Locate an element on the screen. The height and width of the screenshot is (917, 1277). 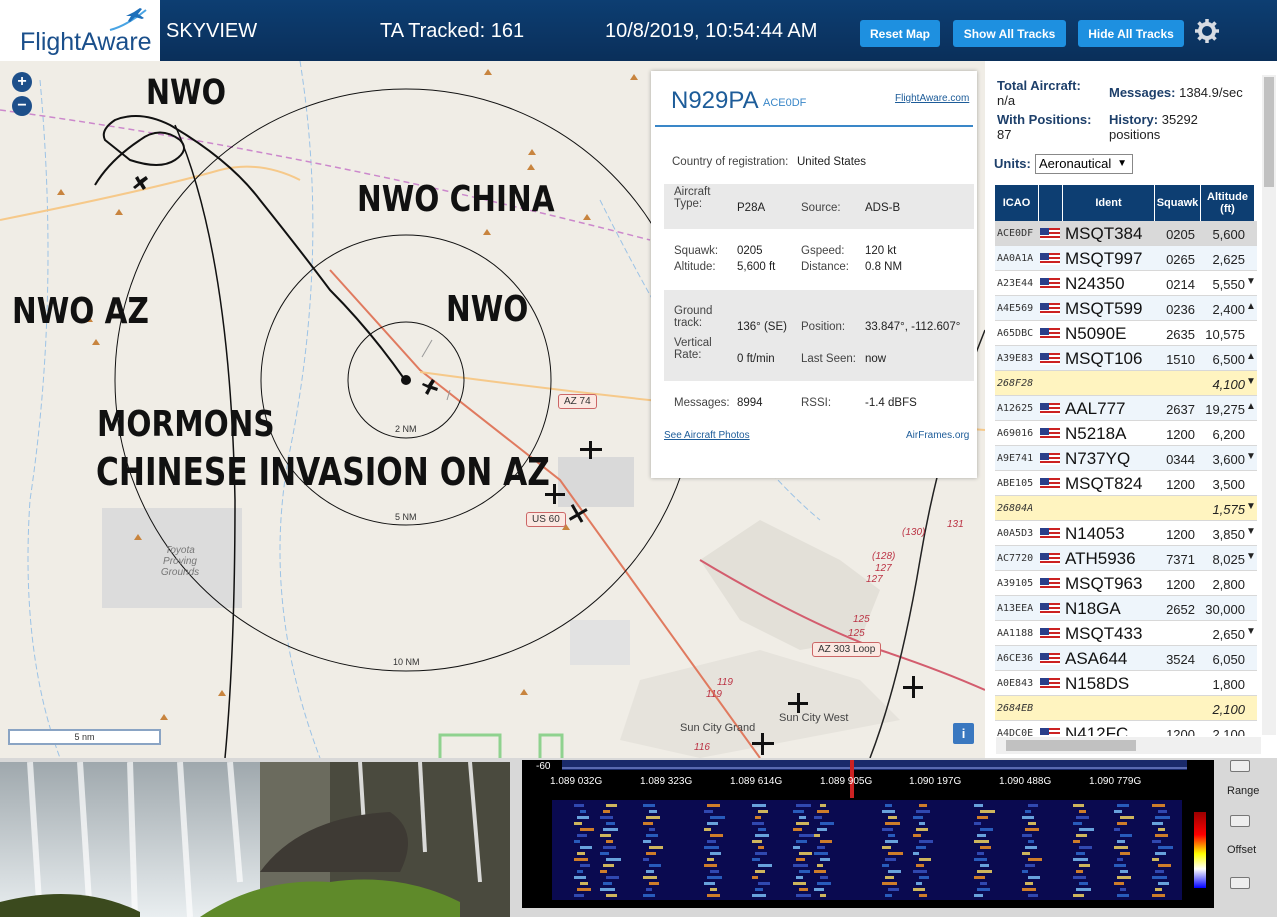
with-positions-value: 87 is located at coordinates (1004, 134).